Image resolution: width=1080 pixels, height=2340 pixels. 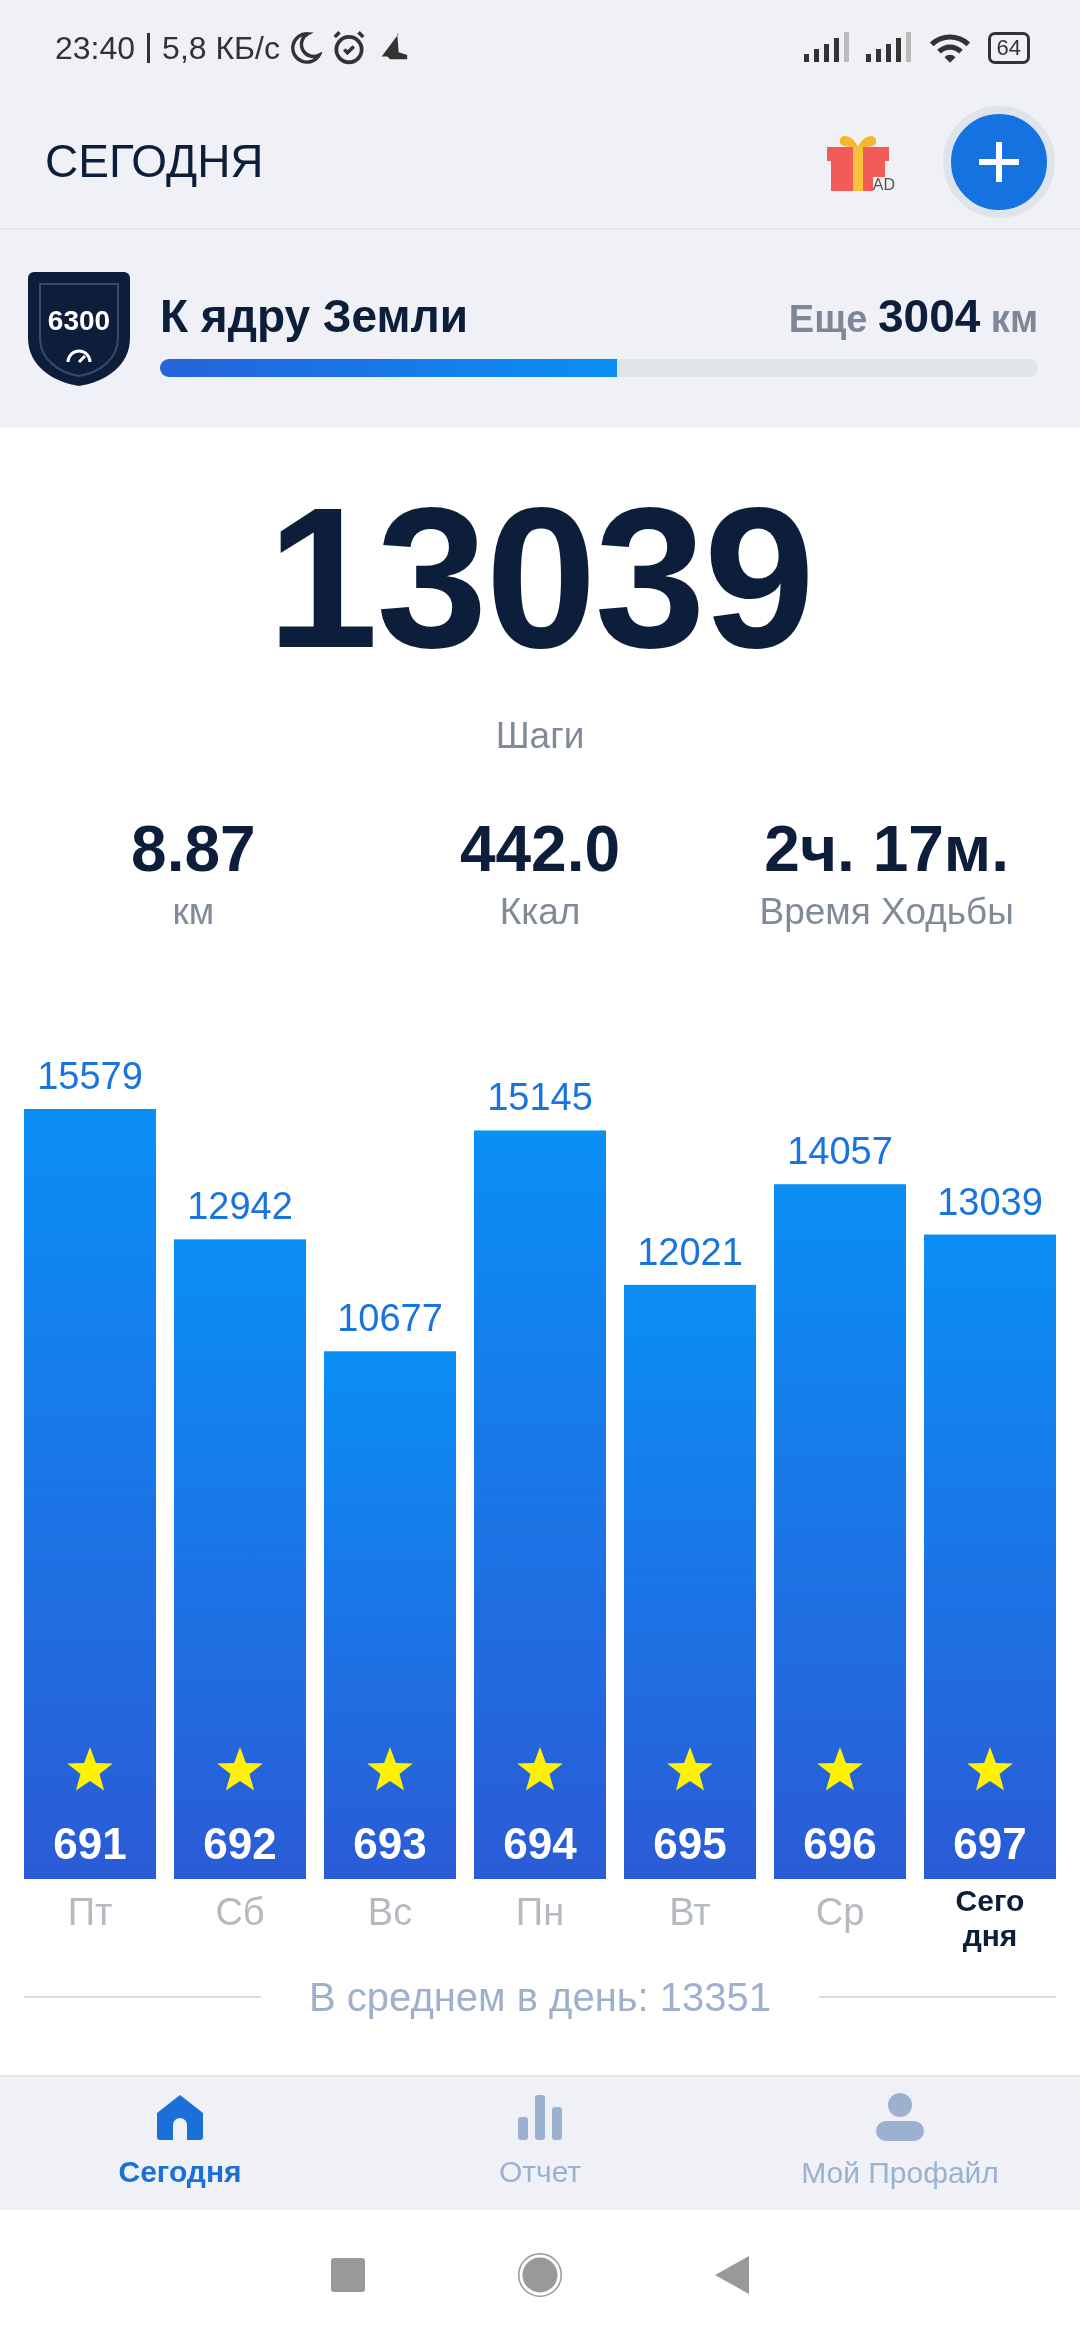 What do you see at coordinates (886, 911) in the screenshot?
I see `stat-label: Время Ходьбы` at bounding box center [886, 911].